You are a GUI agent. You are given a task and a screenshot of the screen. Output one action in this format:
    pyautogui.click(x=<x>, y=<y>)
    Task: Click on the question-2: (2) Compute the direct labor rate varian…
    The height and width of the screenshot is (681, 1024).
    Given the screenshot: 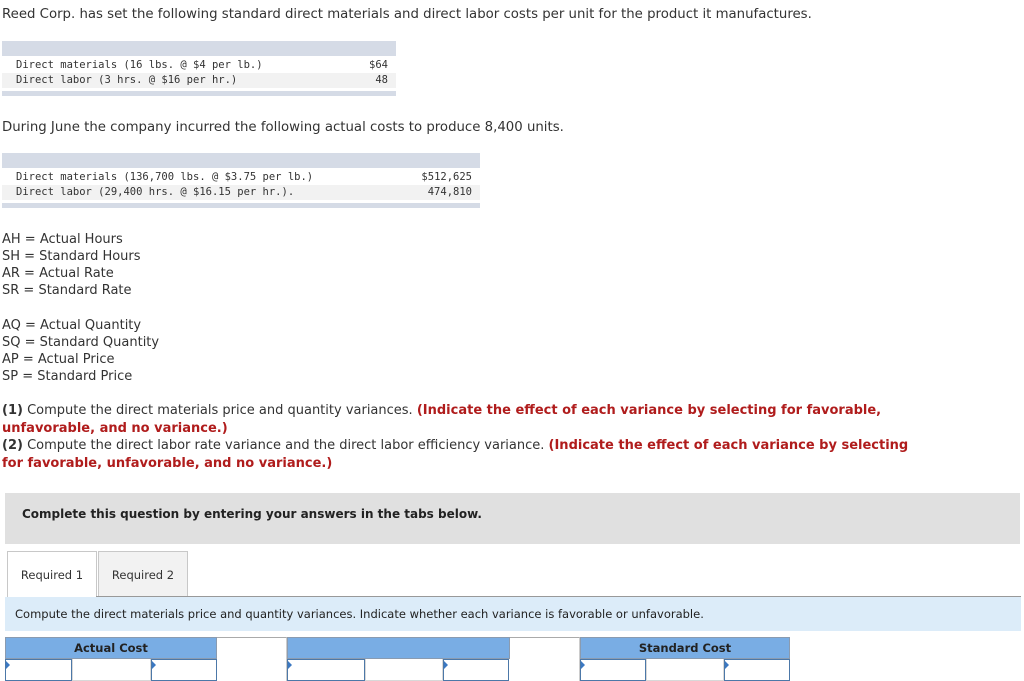 What is the action you would take?
    pyautogui.click(x=457, y=454)
    